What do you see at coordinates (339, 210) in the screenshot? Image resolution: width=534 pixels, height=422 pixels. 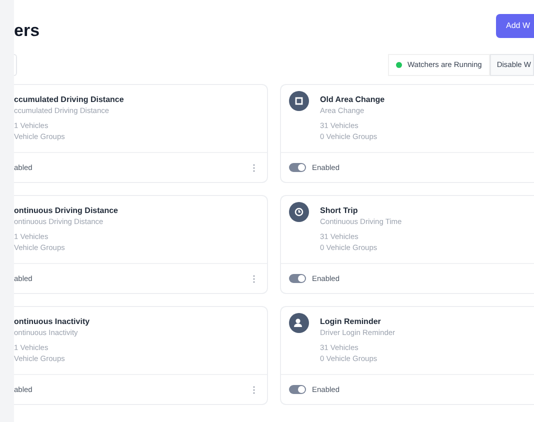 I see `watcher-title: Short Trip` at bounding box center [339, 210].